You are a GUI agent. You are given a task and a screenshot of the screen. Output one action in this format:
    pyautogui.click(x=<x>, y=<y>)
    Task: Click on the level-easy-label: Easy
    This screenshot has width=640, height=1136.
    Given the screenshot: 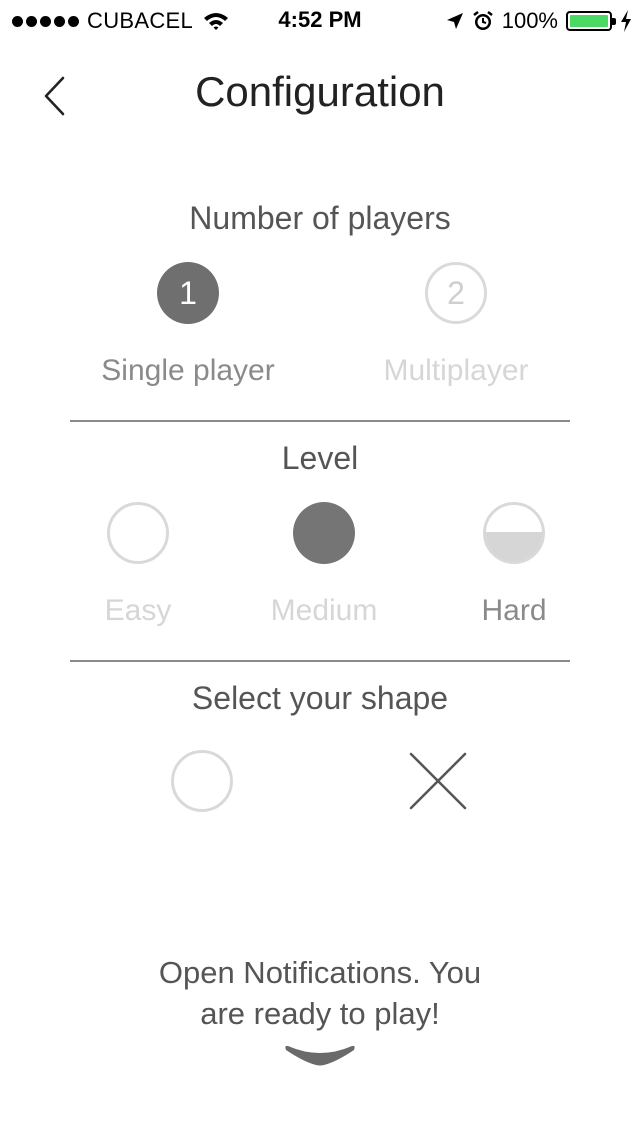 What is the action you would take?
    pyautogui.click(x=138, y=610)
    